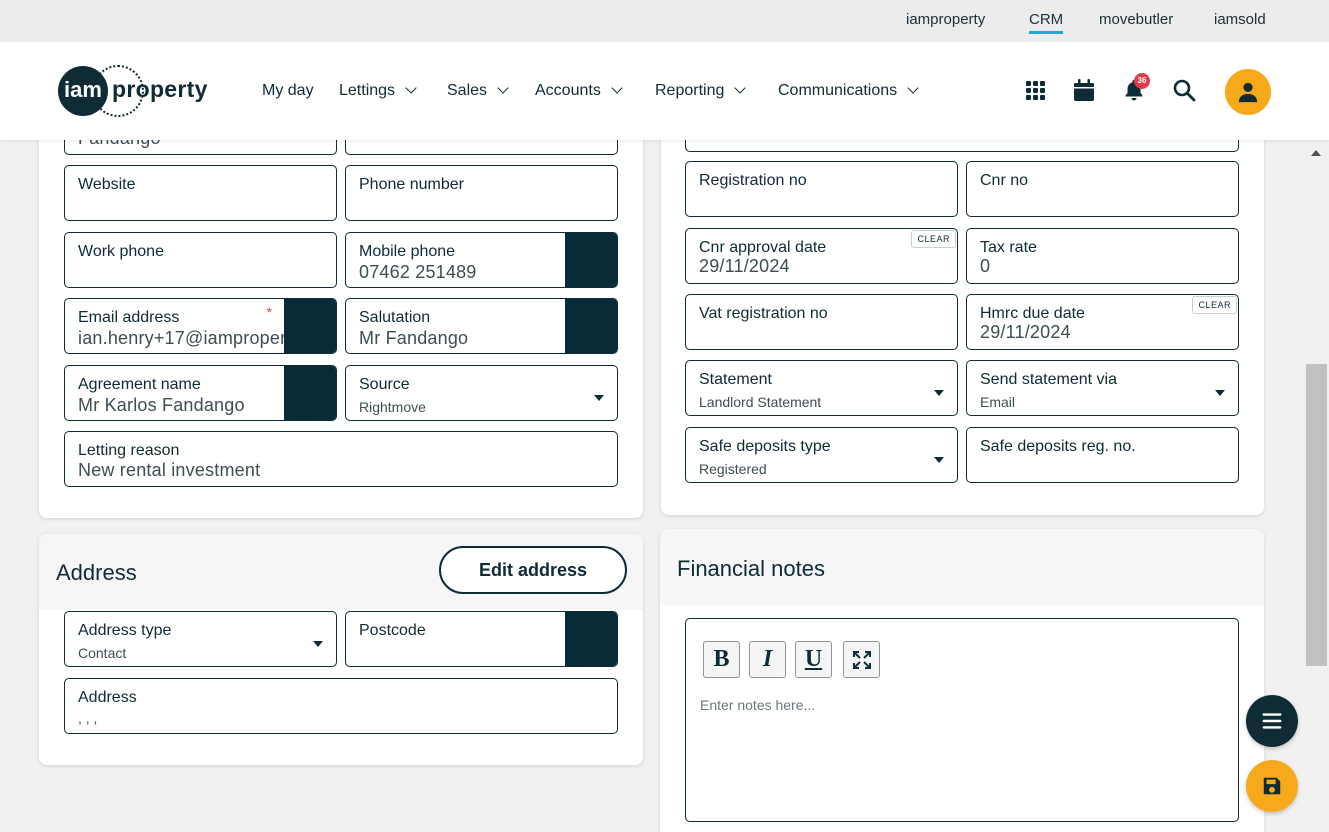 The width and height of the screenshot is (1329, 832). Describe the element at coordinates (341, 459) in the screenshot. I see `letting-reason-field: Letting reason New rental investment` at that location.